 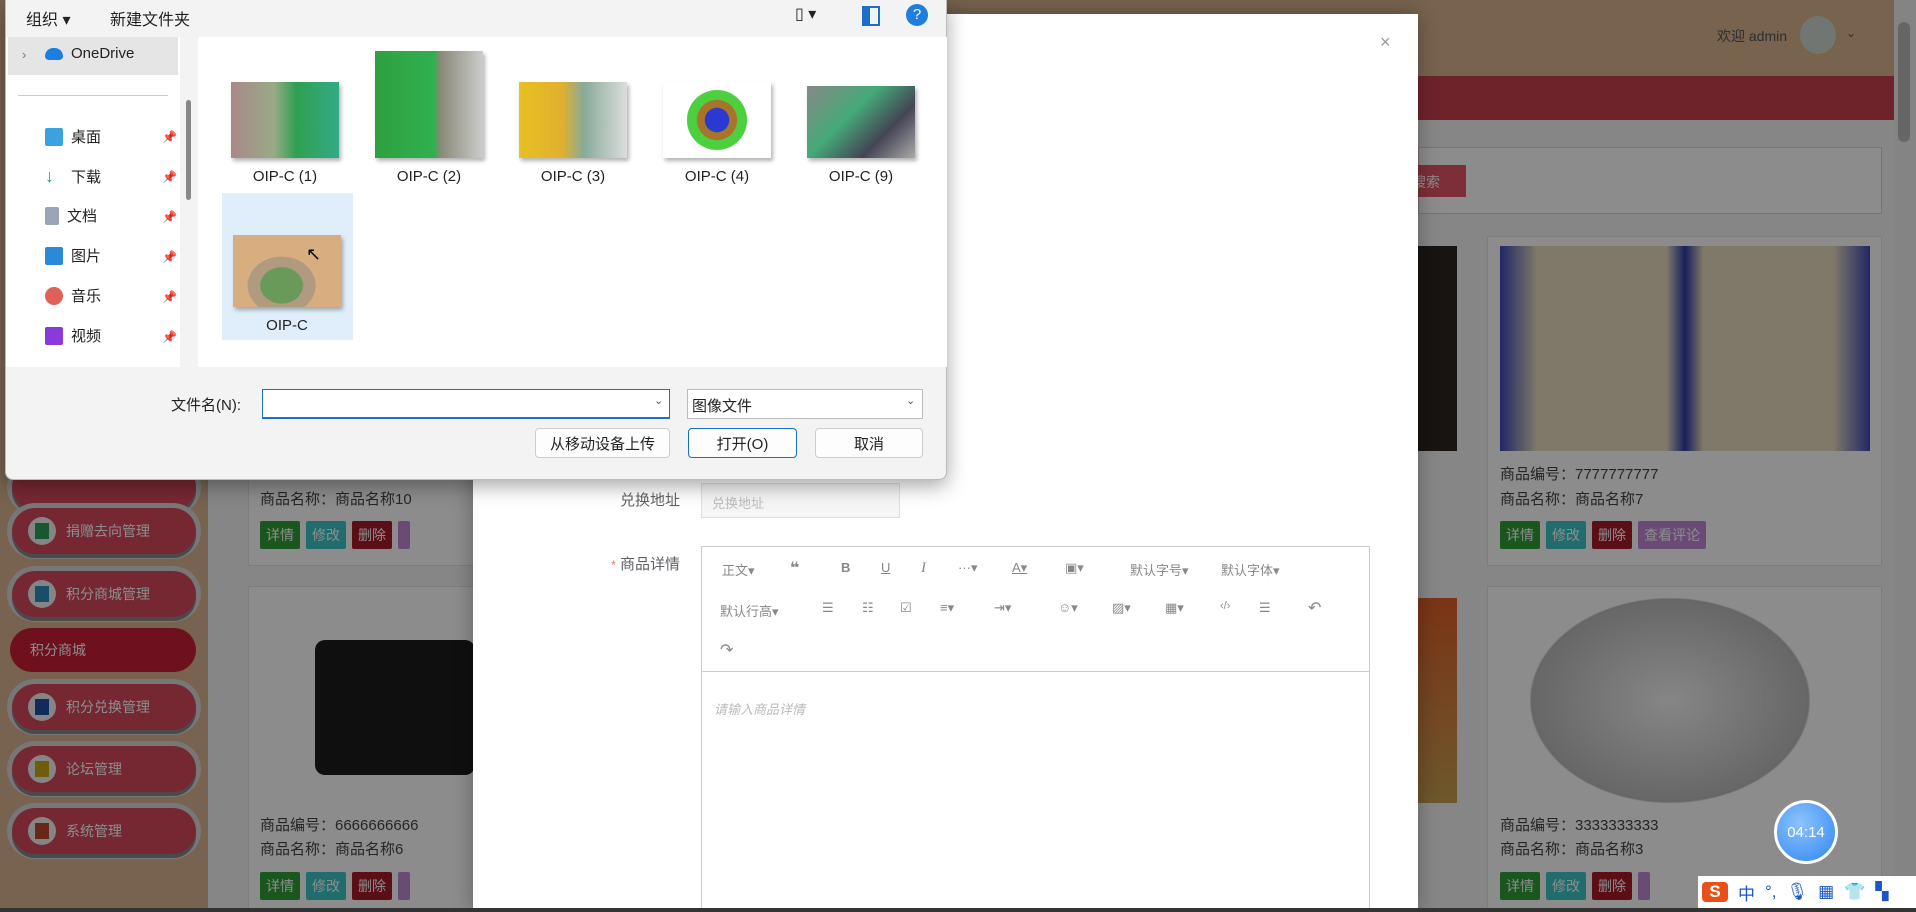 I want to click on expand-icon: ›, so click(x=24, y=54).